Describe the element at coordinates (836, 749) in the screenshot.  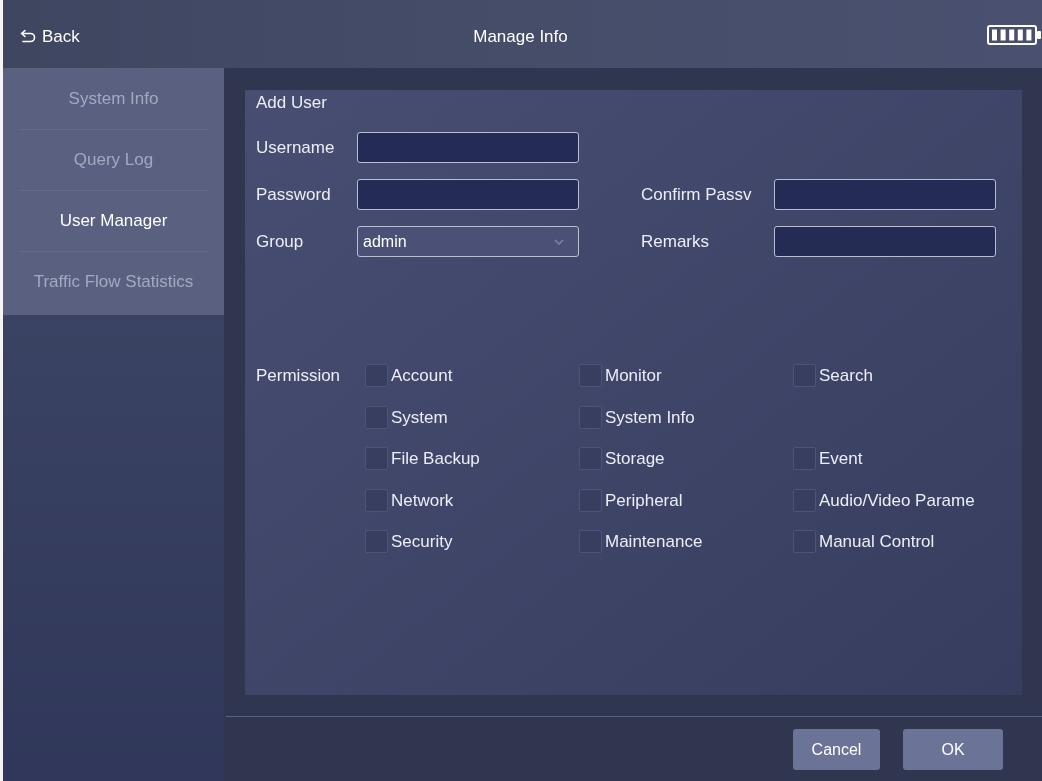
I see `dialog-button: Cancel` at that location.